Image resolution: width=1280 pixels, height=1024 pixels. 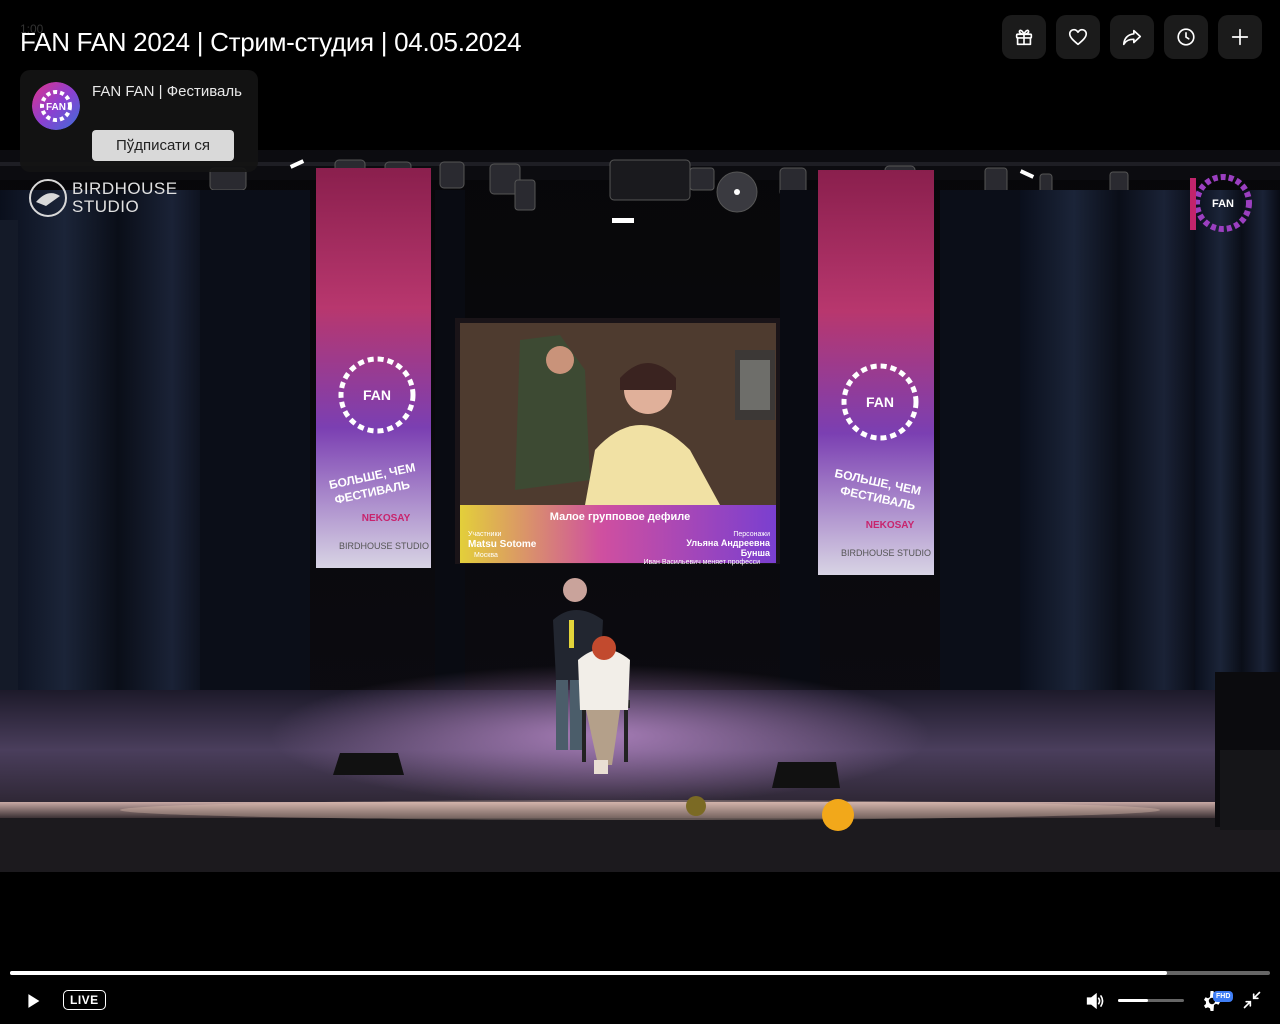 I want to click on share-button, so click(x=1132, y=37).